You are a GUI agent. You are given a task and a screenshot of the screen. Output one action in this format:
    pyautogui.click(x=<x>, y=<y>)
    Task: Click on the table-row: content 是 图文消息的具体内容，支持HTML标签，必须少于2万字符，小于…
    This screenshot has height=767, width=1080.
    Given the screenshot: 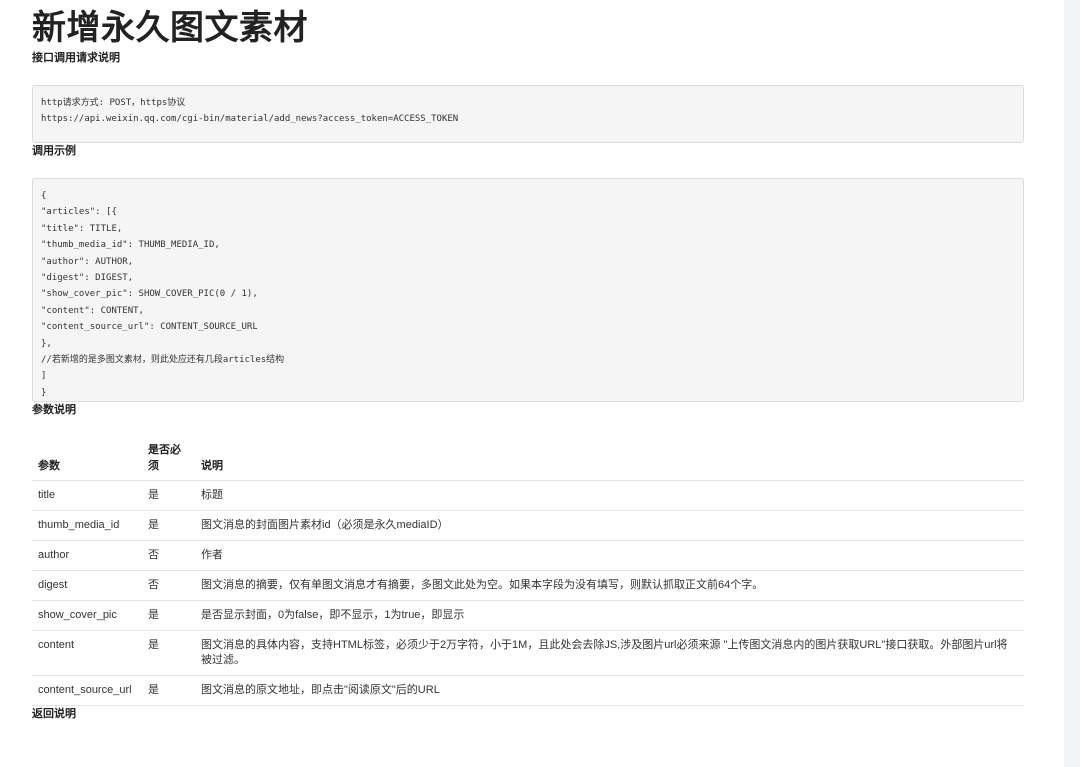 What is the action you would take?
    pyautogui.click(x=528, y=653)
    